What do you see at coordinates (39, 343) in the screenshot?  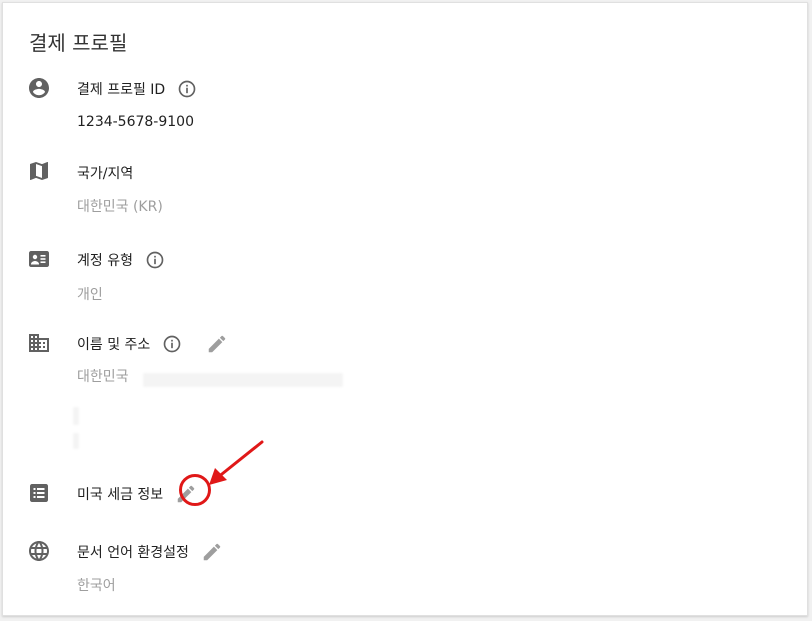 I see `building-icon` at bounding box center [39, 343].